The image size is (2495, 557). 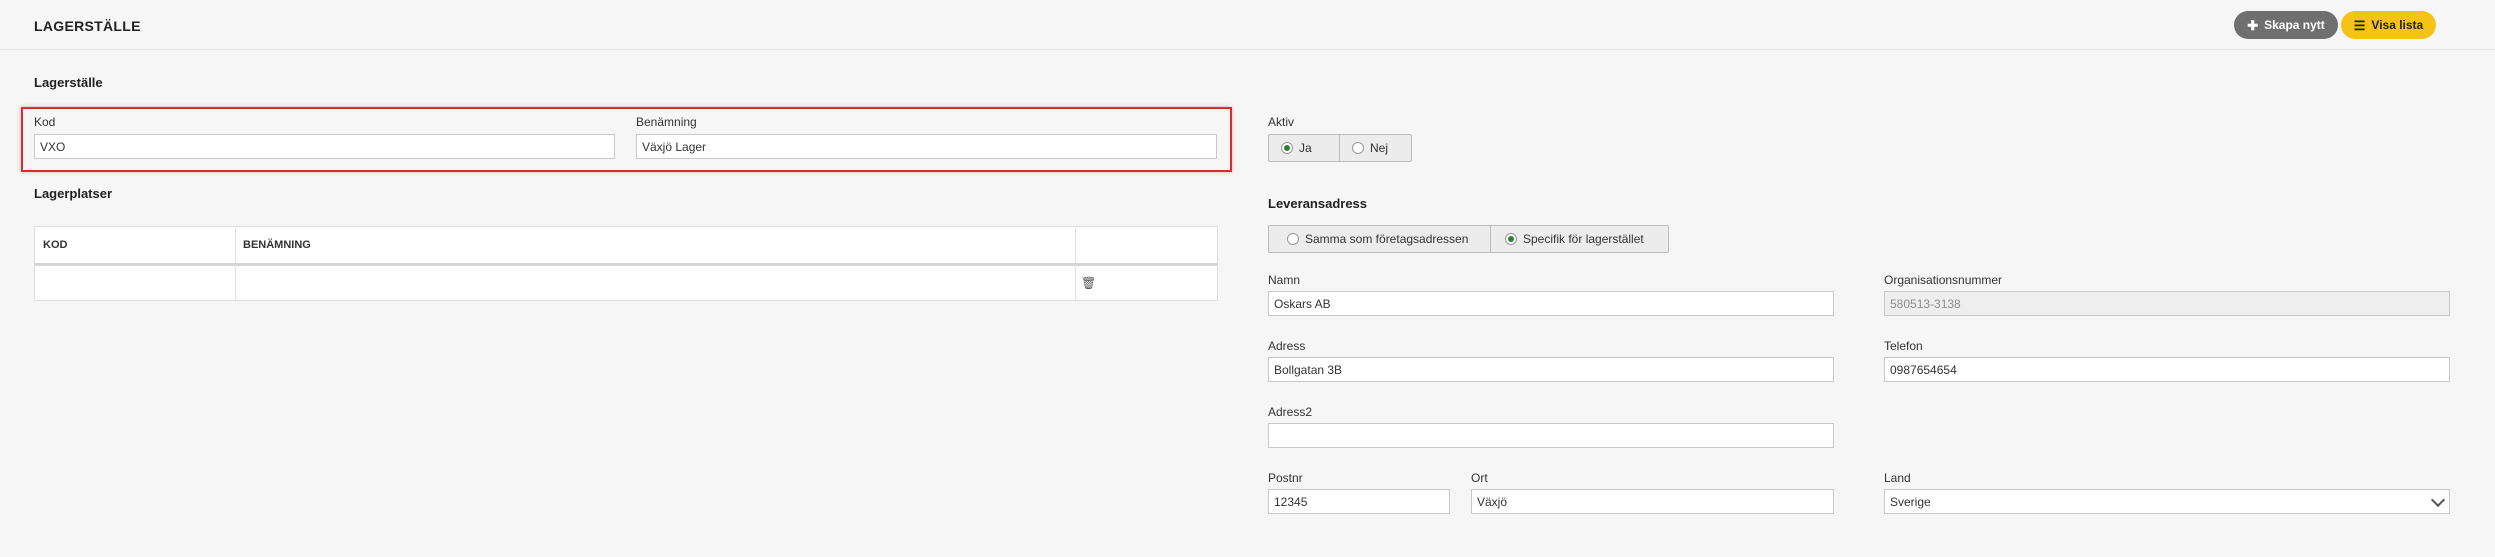 I want to click on benamning-input: Växjö Lager, so click(x=926, y=146).